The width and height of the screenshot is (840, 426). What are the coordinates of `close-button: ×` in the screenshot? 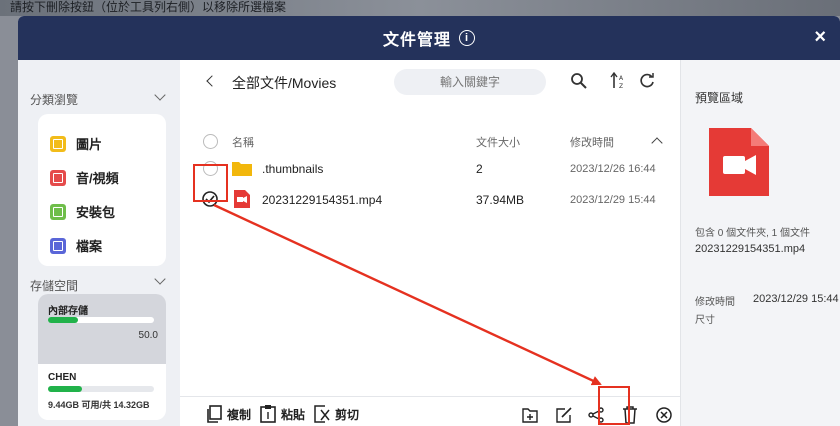 It's located at (820, 37).